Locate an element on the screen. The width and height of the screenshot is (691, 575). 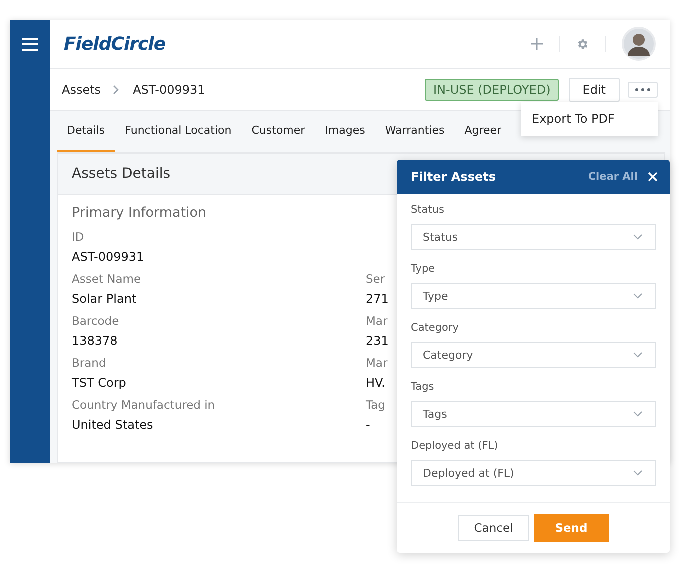
field-value: AST-009931 is located at coordinates (108, 257).